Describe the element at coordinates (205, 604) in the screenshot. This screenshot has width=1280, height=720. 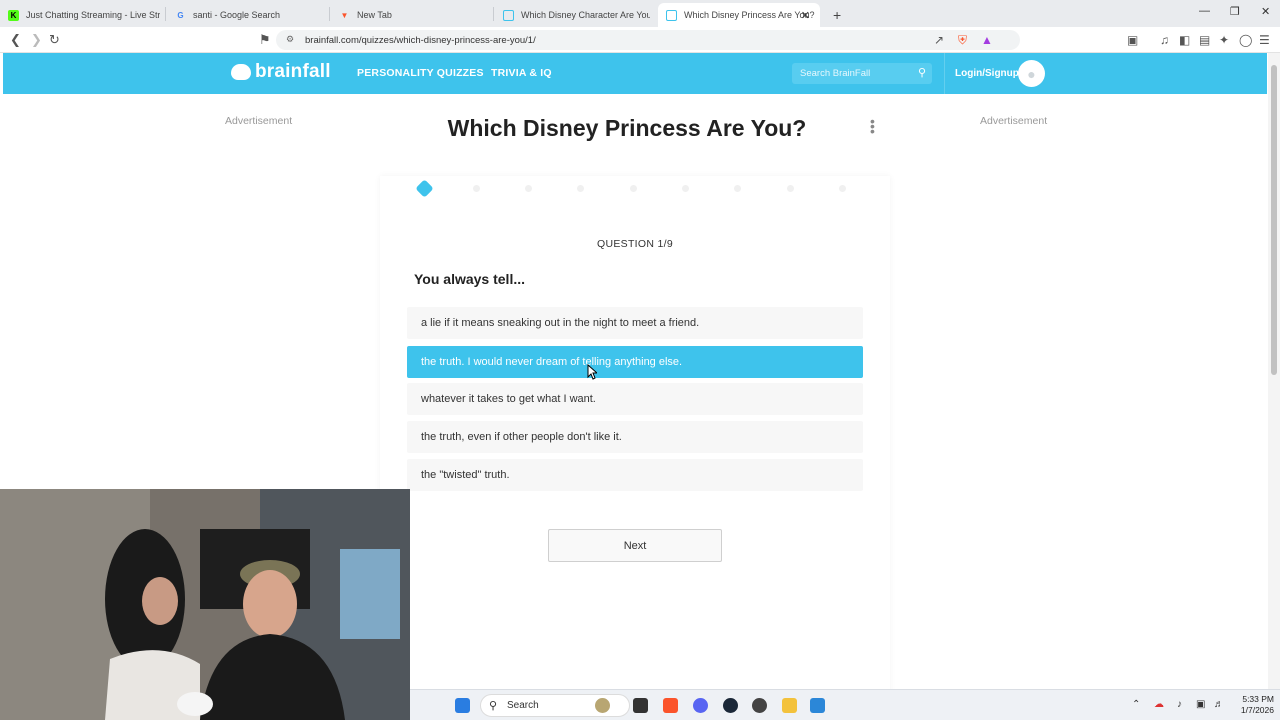
I see `webcam-overlay` at that location.